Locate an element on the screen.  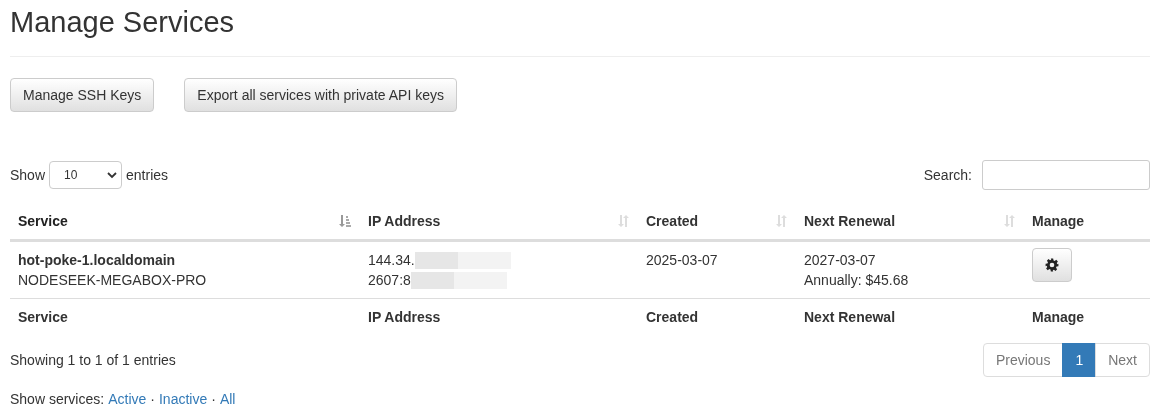
filter-link: Inactive is located at coordinates (183, 399).